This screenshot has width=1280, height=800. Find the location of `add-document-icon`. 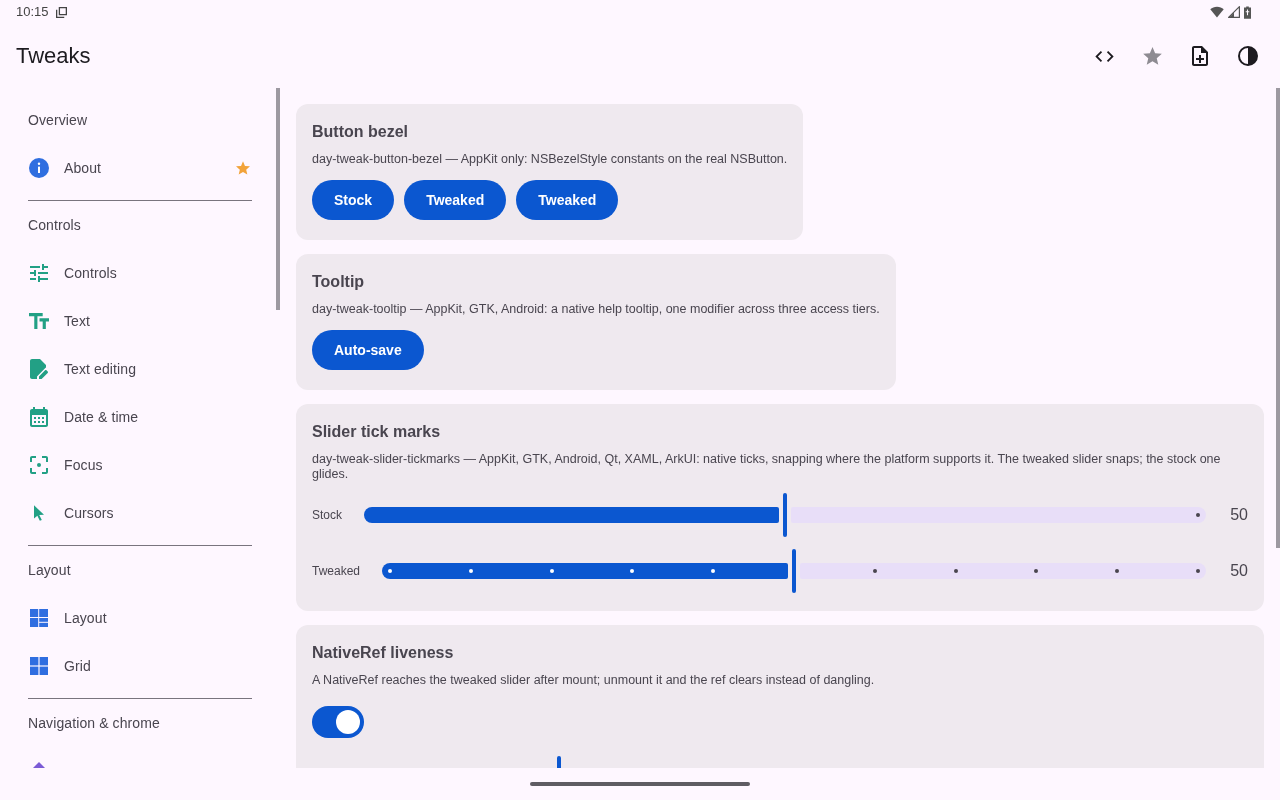

add-document-icon is located at coordinates (1200, 56).